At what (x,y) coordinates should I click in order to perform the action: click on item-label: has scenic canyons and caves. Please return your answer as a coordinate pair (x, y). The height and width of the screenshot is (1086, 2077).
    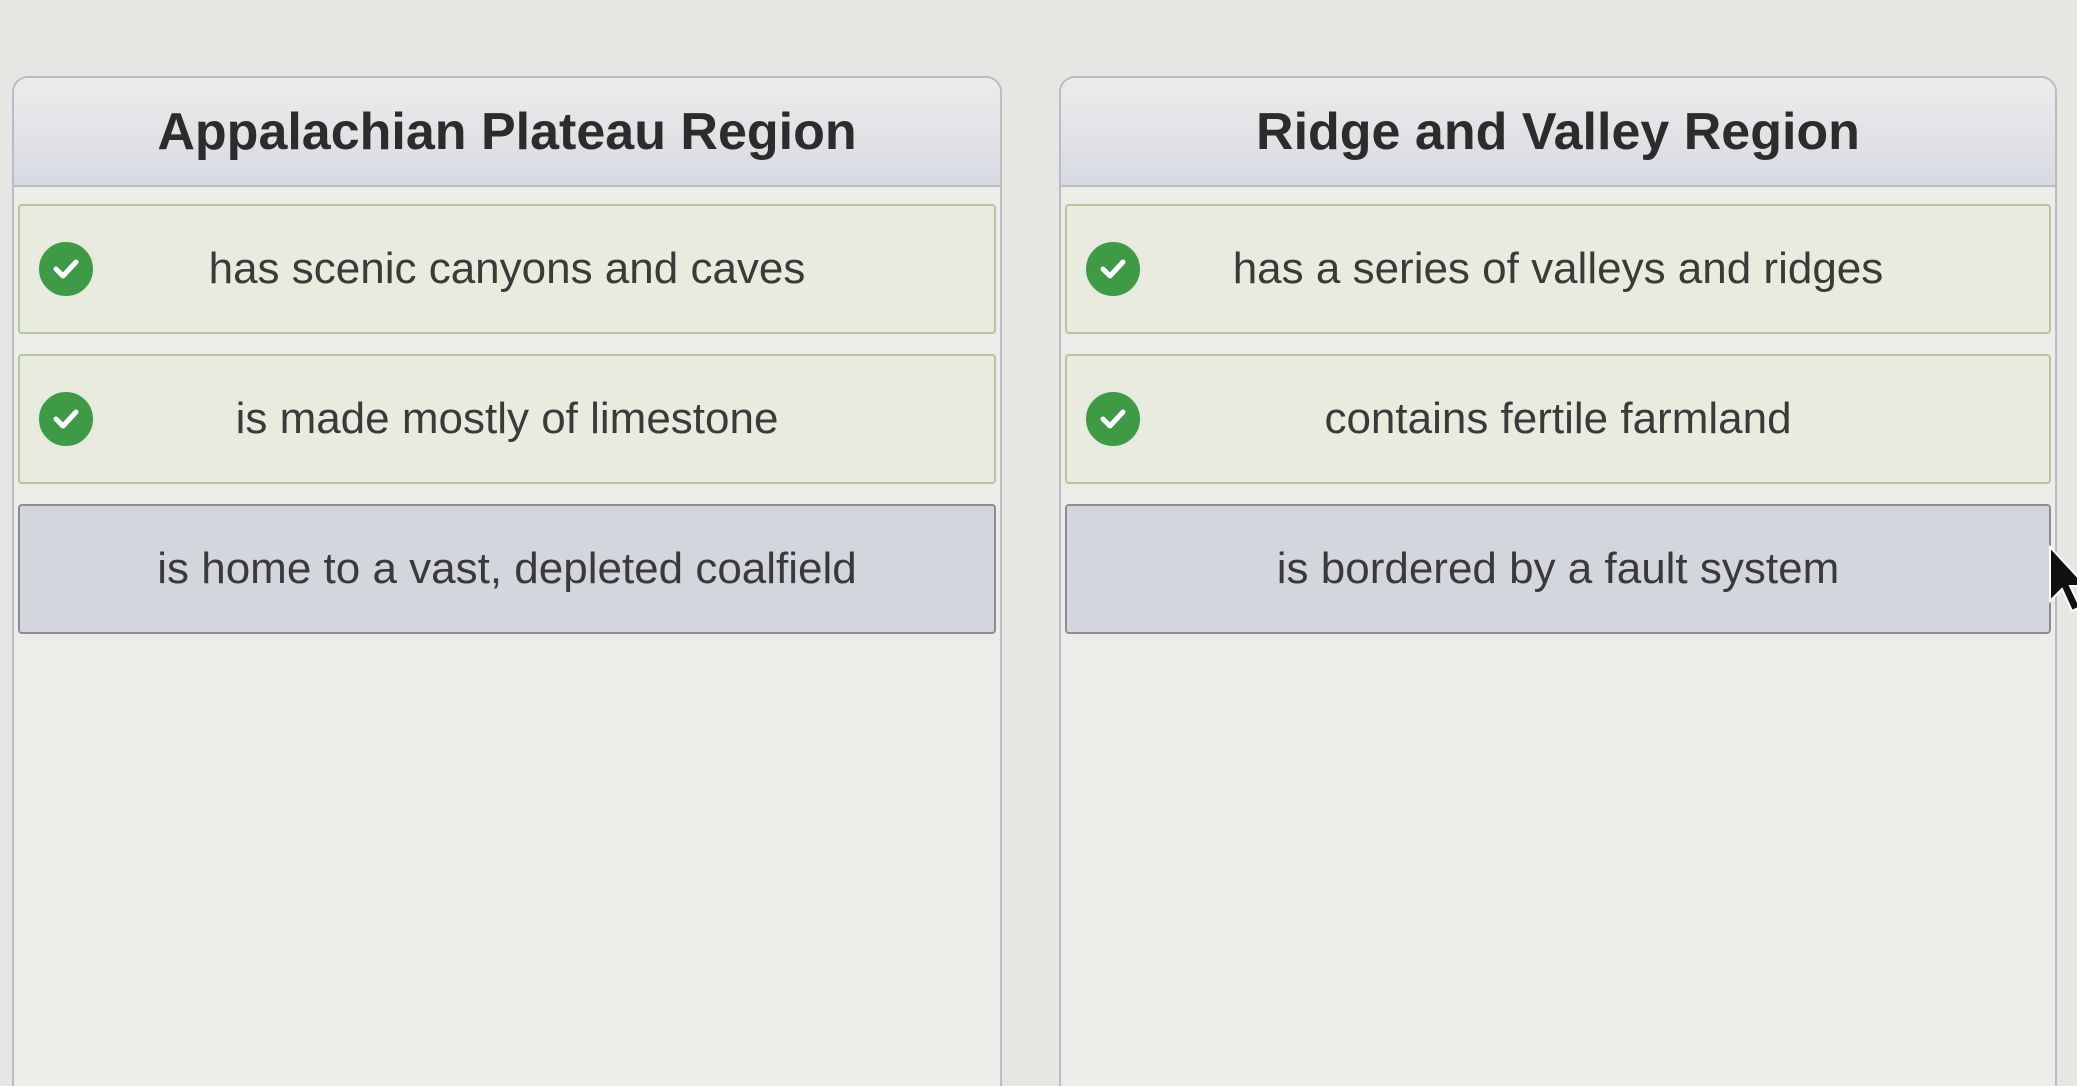
    Looking at the image, I should click on (507, 268).